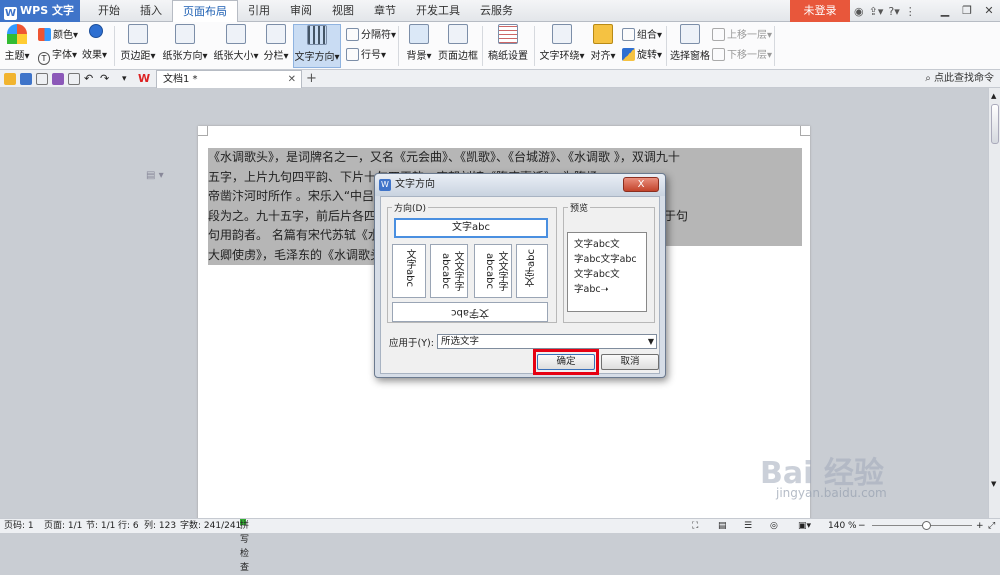 The width and height of the screenshot is (1000, 575). What do you see at coordinates (109, 11) in the screenshot?
I see `tab-home: 开始` at bounding box center [109, 11].